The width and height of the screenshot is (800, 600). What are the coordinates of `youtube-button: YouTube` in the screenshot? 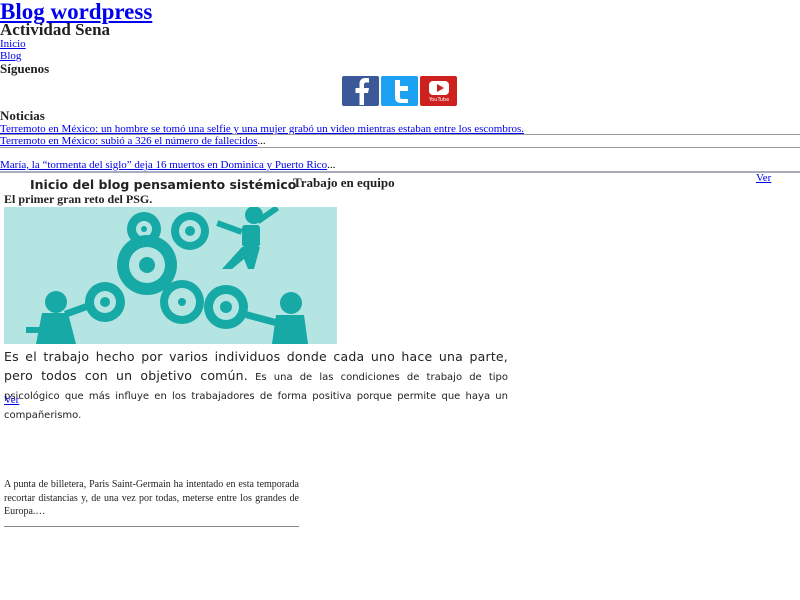 It's located at (438, 91).